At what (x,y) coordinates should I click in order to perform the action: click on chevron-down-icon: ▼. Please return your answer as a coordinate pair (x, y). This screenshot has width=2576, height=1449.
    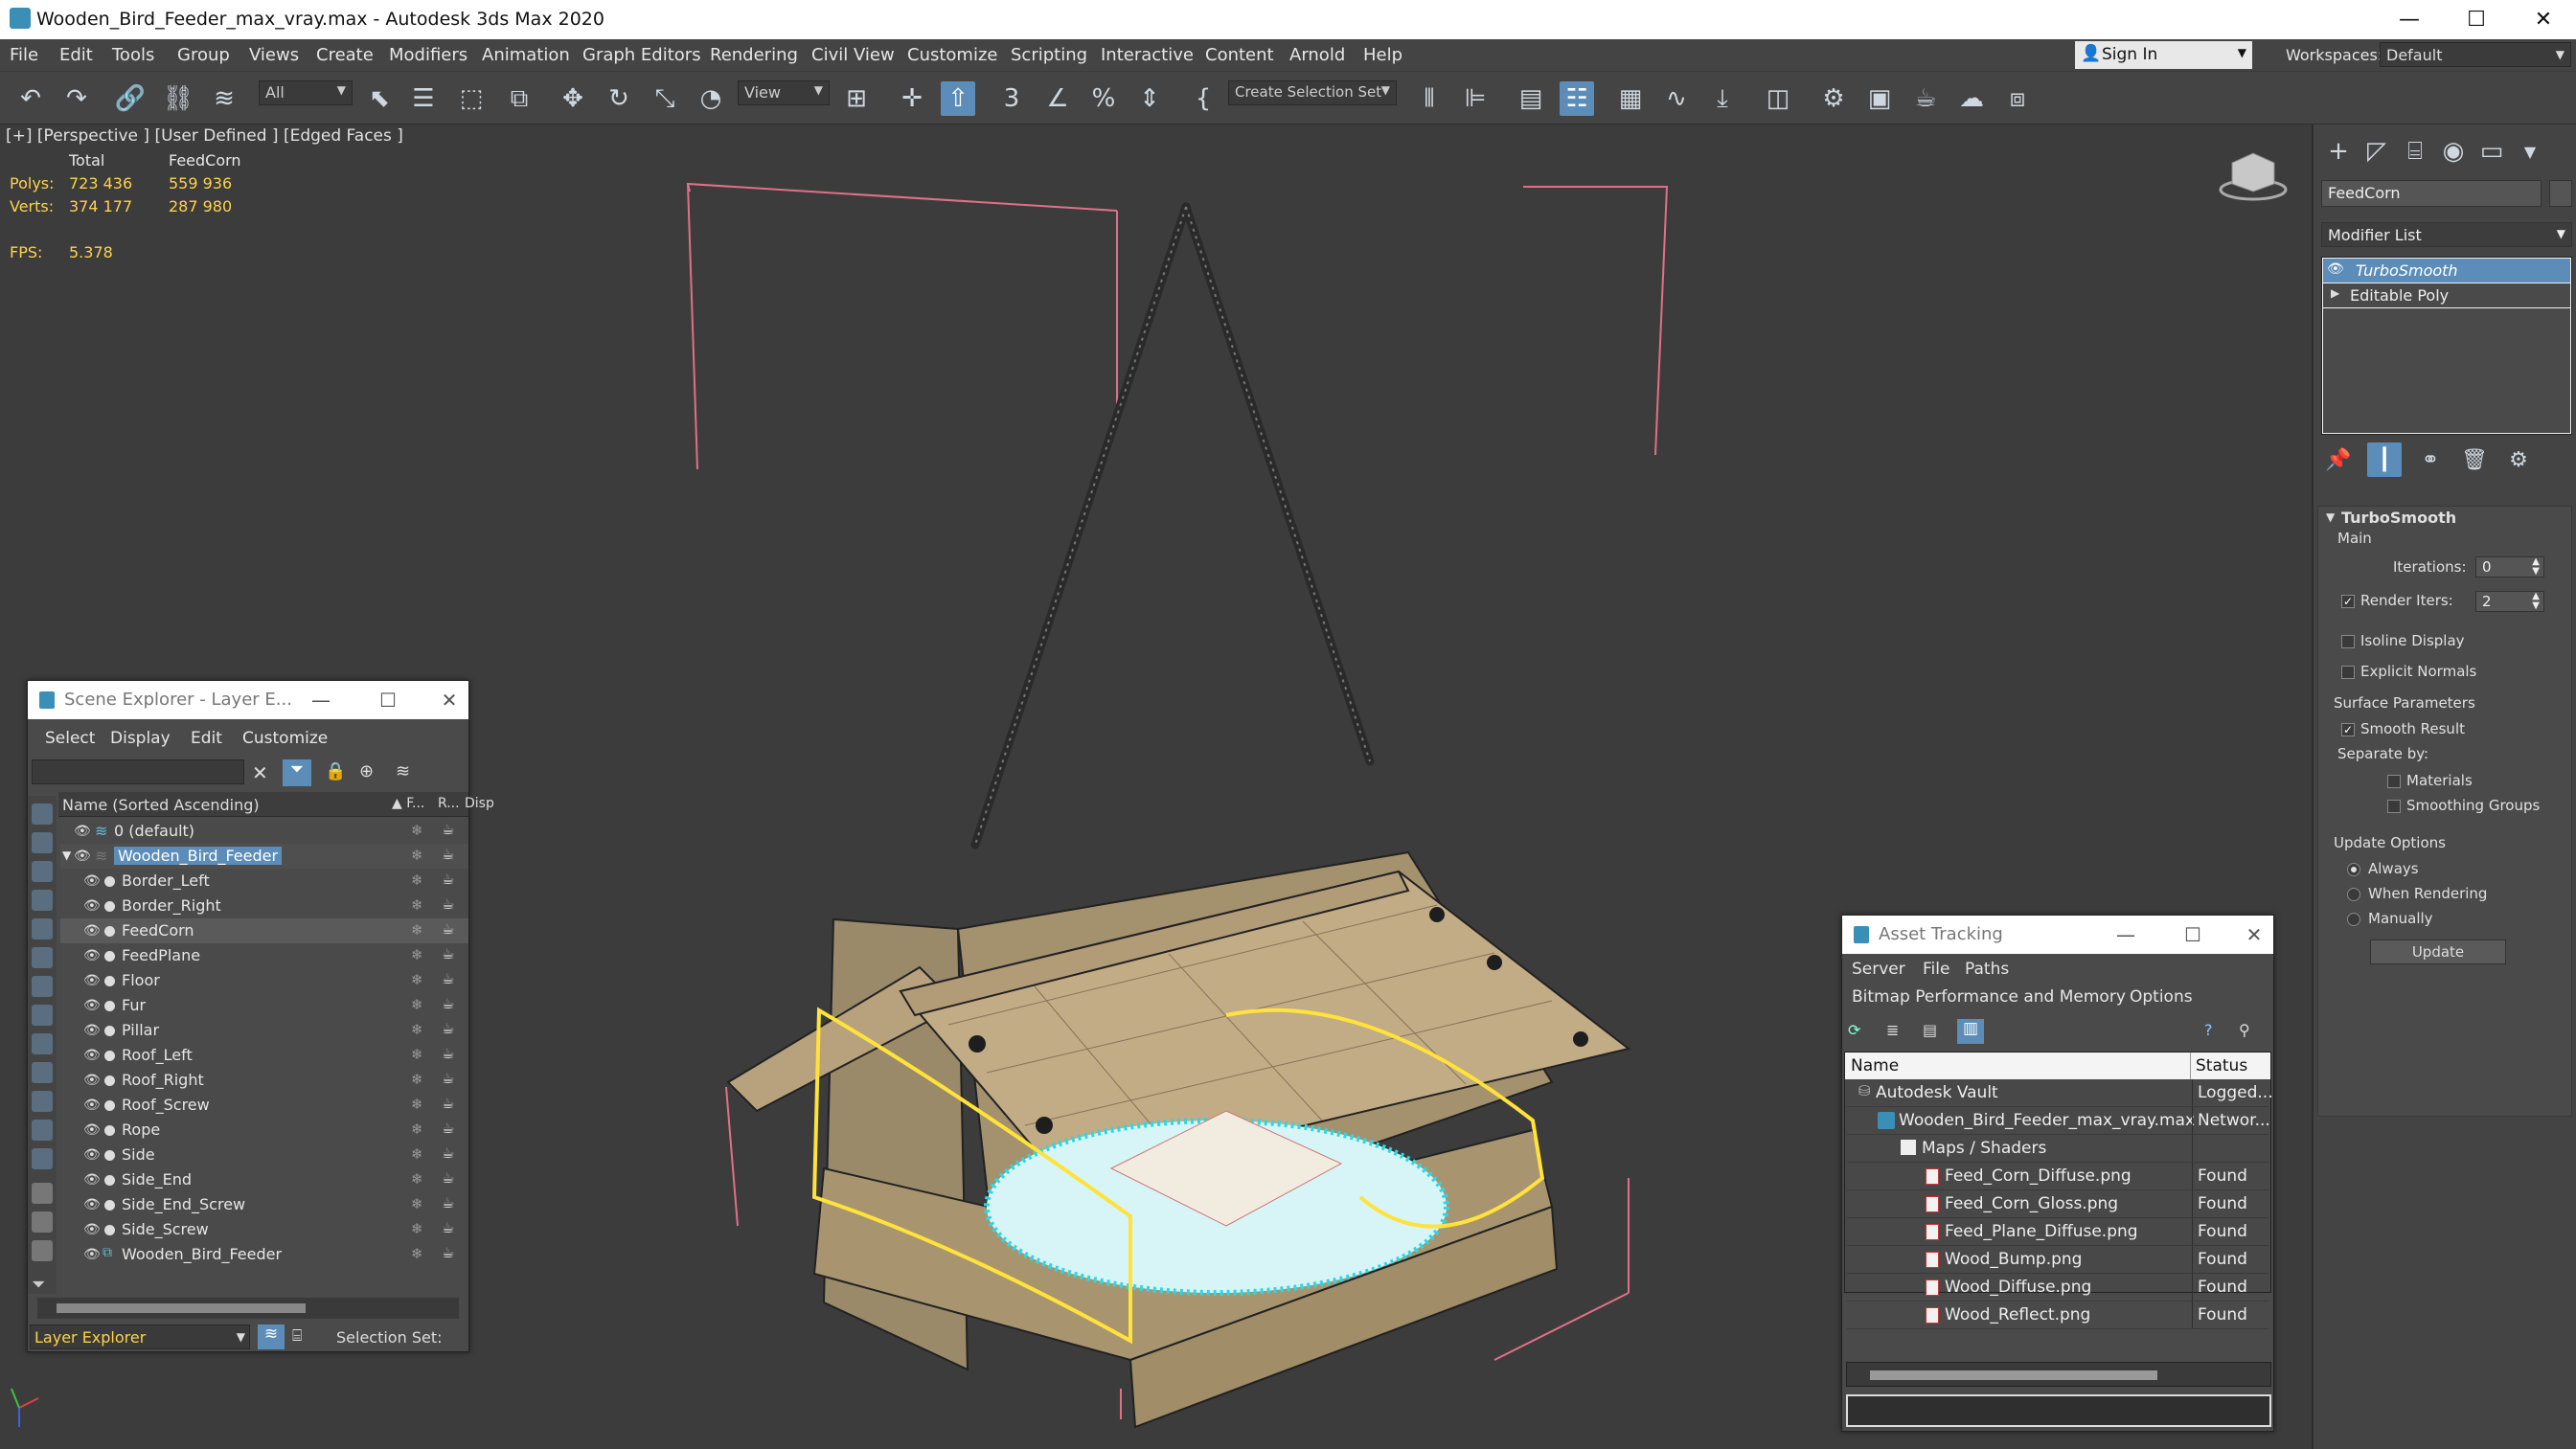
    Looking at the image, I should click on (2530, 151).